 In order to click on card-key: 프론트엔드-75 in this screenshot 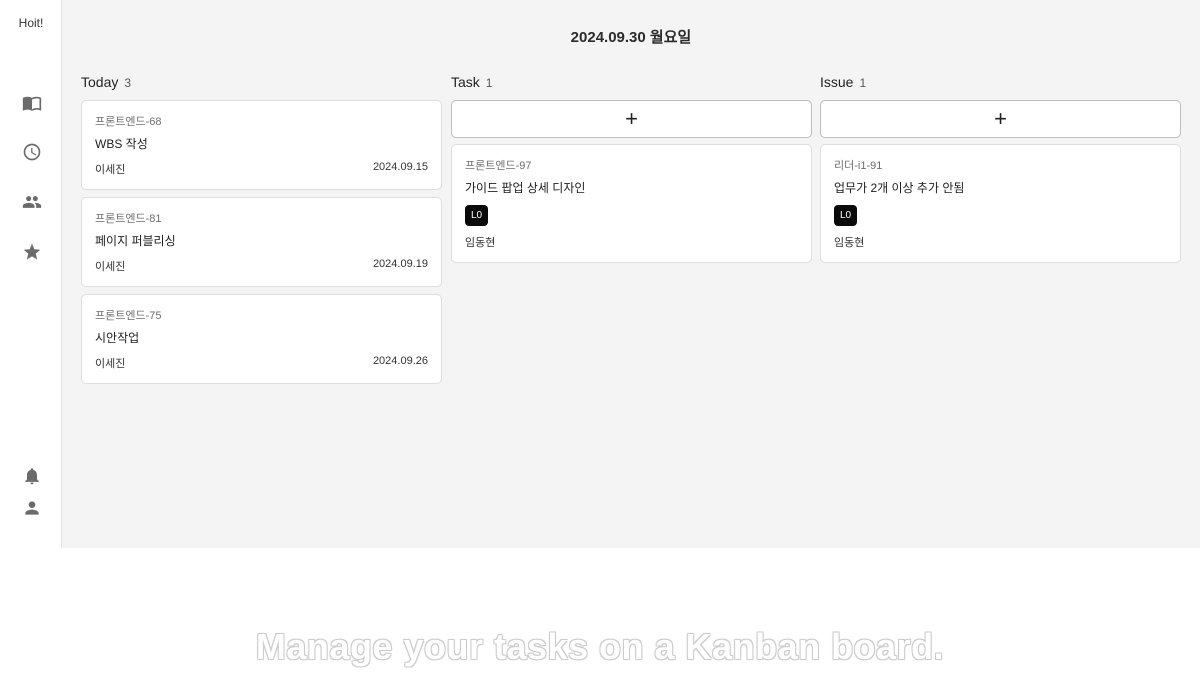, I will do `click(128, 316)`.